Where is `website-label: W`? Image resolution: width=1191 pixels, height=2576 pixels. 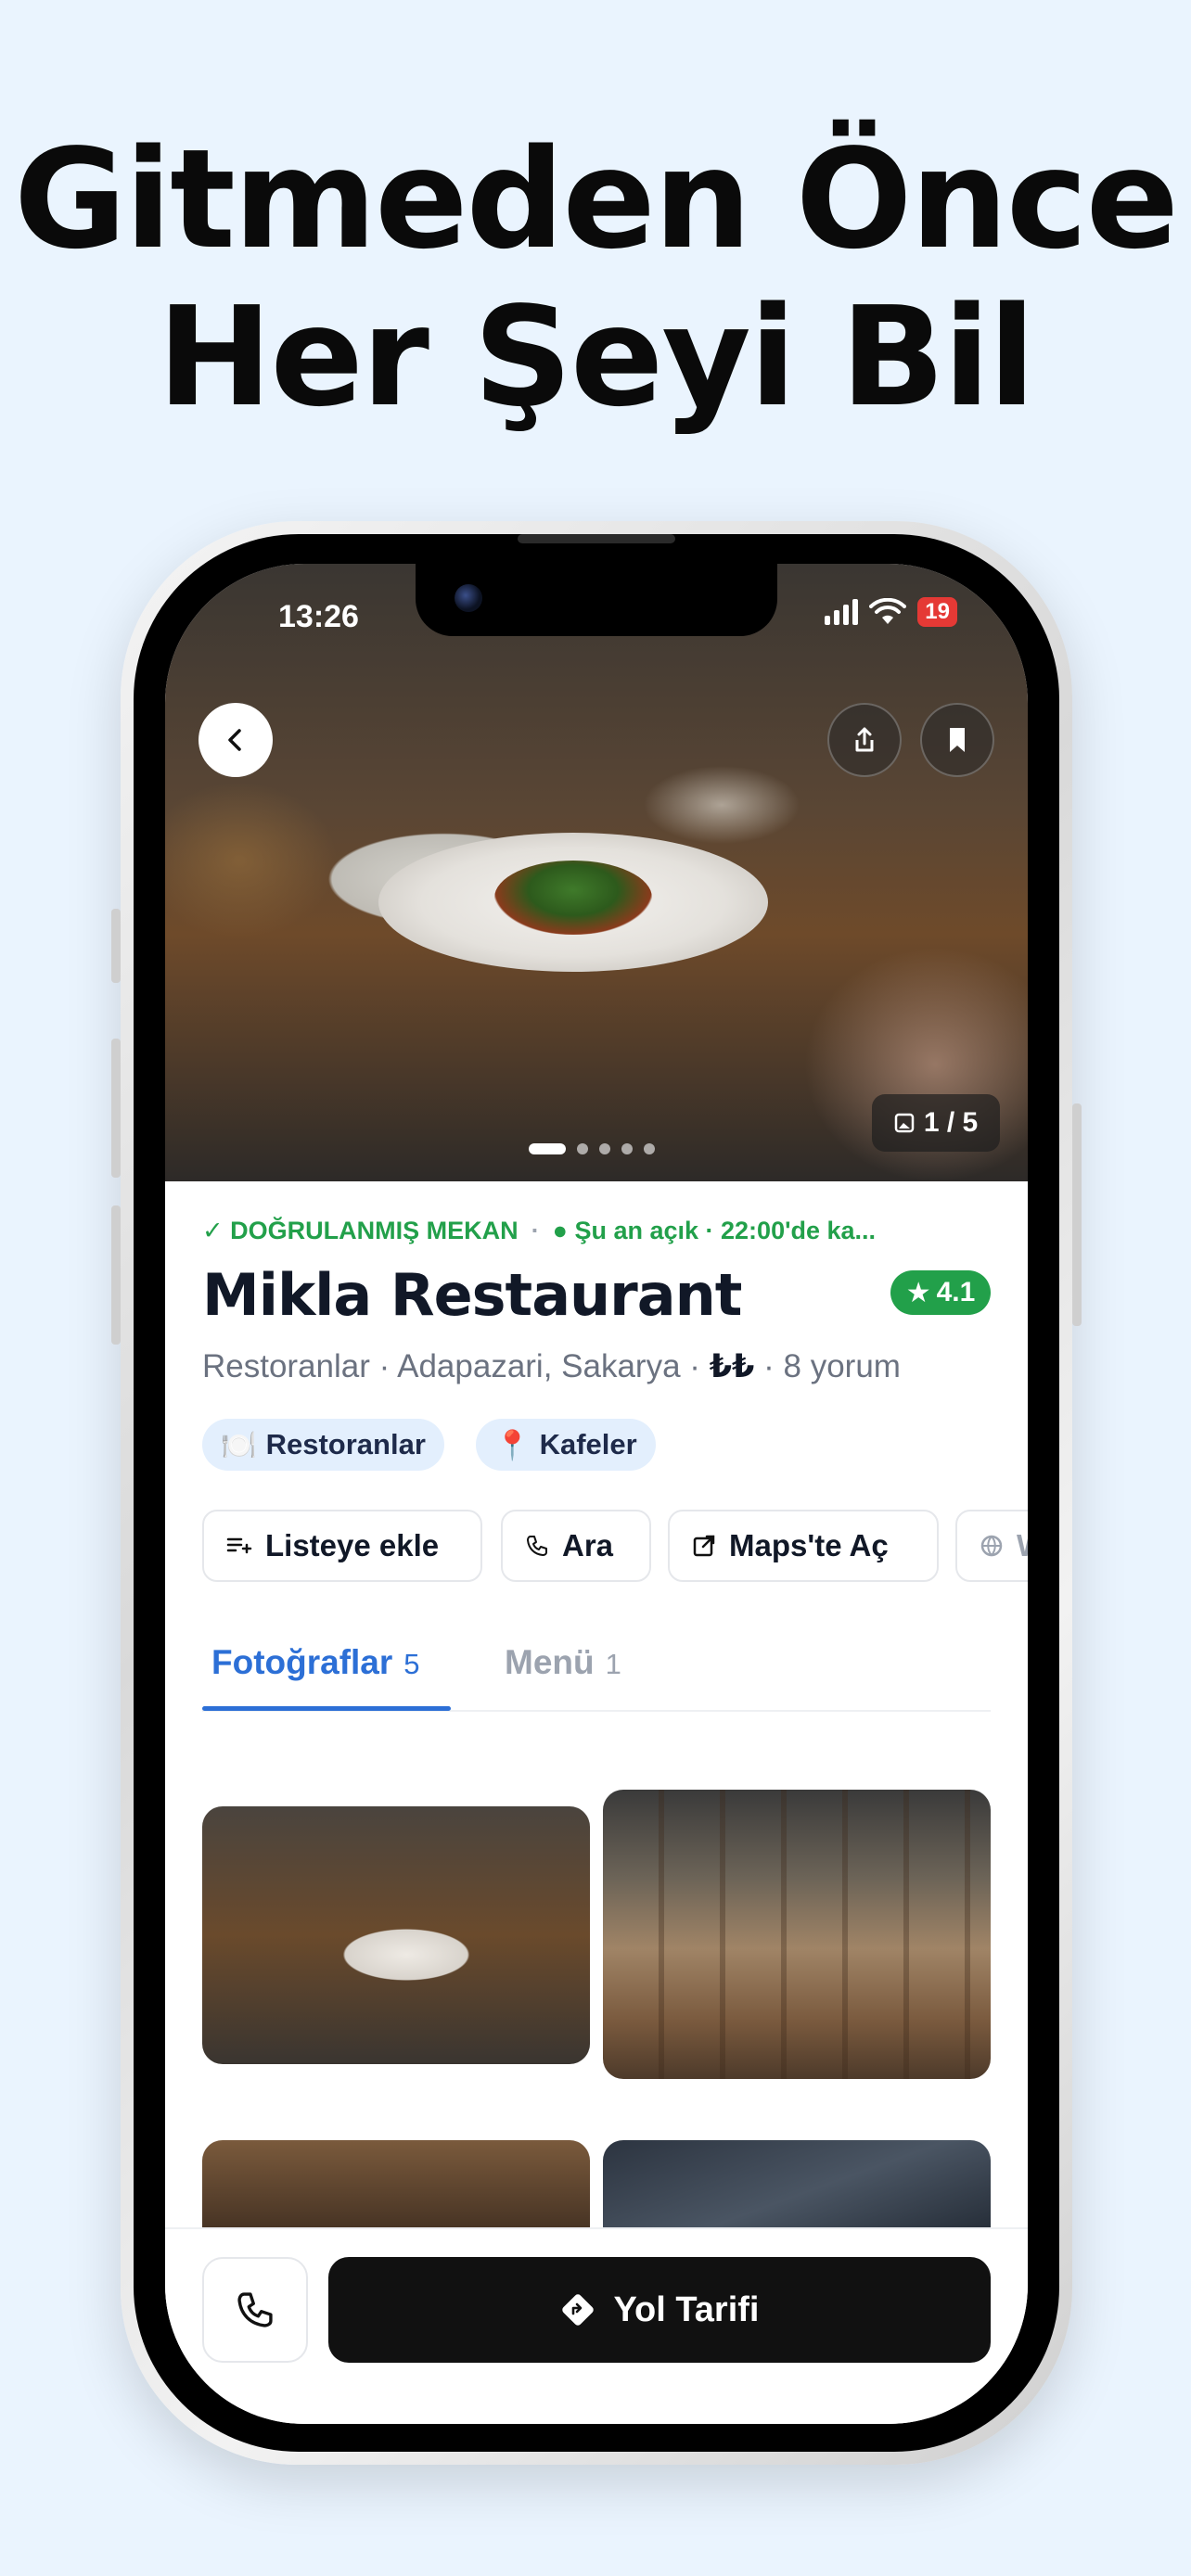 website-label: W is located at coordinates (1022, 1545).